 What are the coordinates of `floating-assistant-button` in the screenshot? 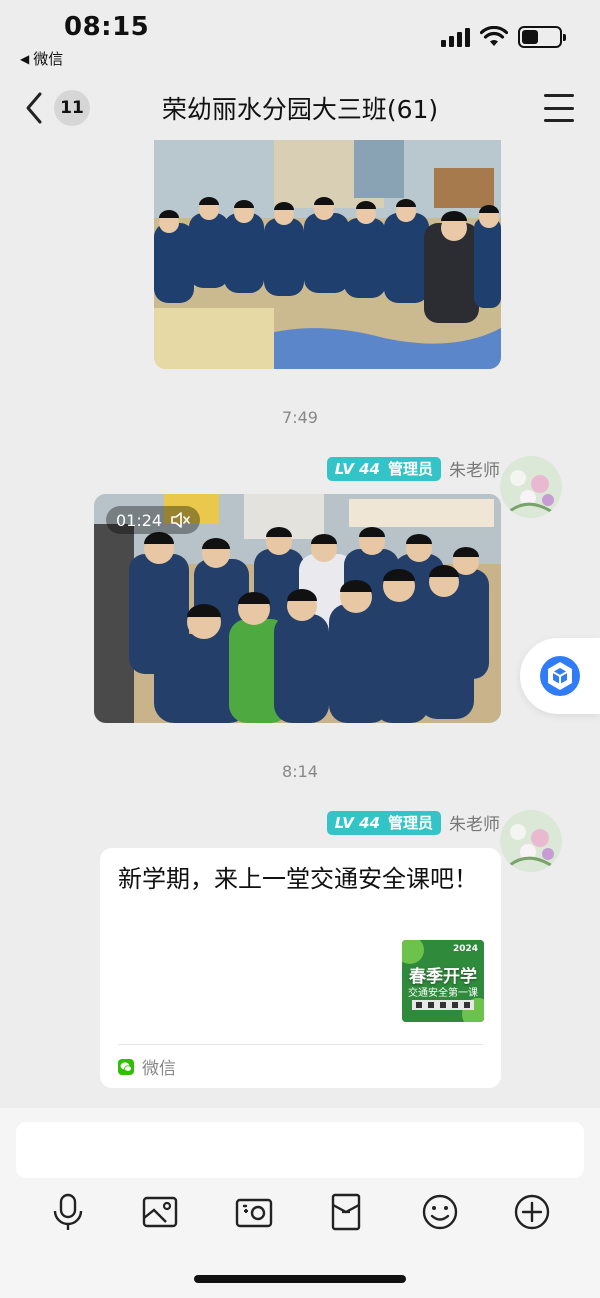 It's located at (560, 676).